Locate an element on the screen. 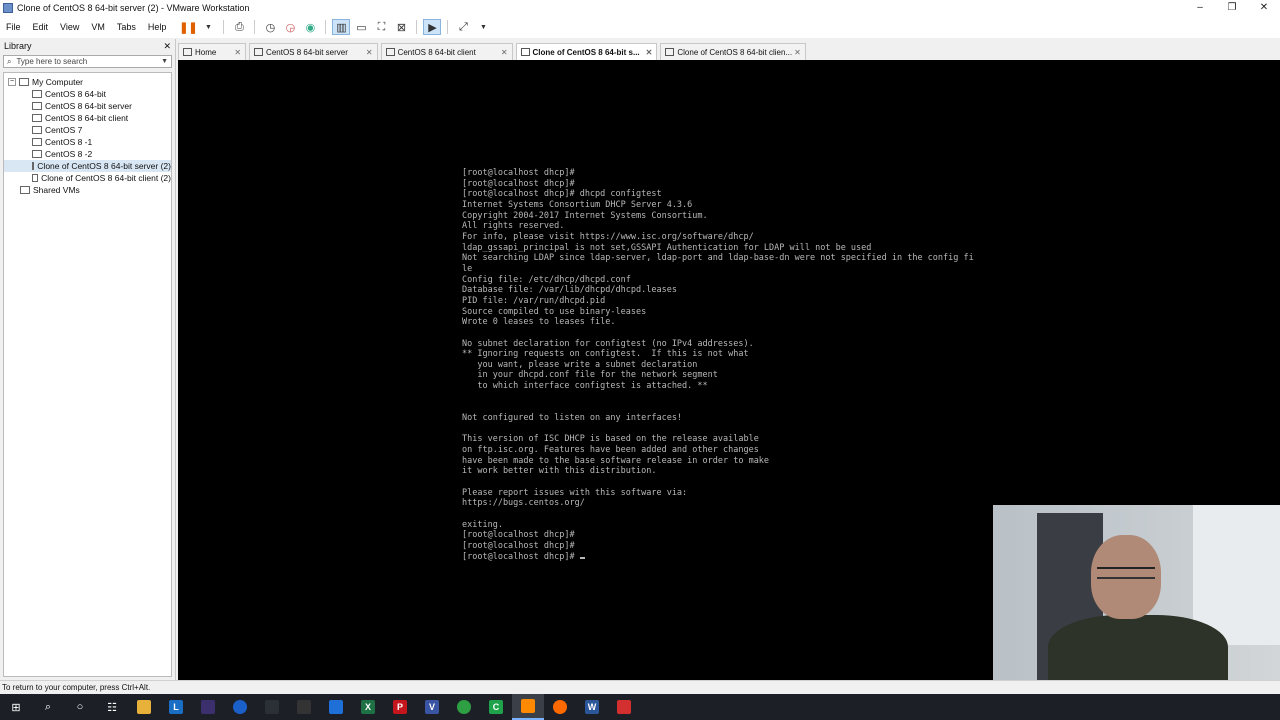 The width and height of the screenshot is (1280, 720). snapshot-icon: ◷ is located at coordinates (270, 27).